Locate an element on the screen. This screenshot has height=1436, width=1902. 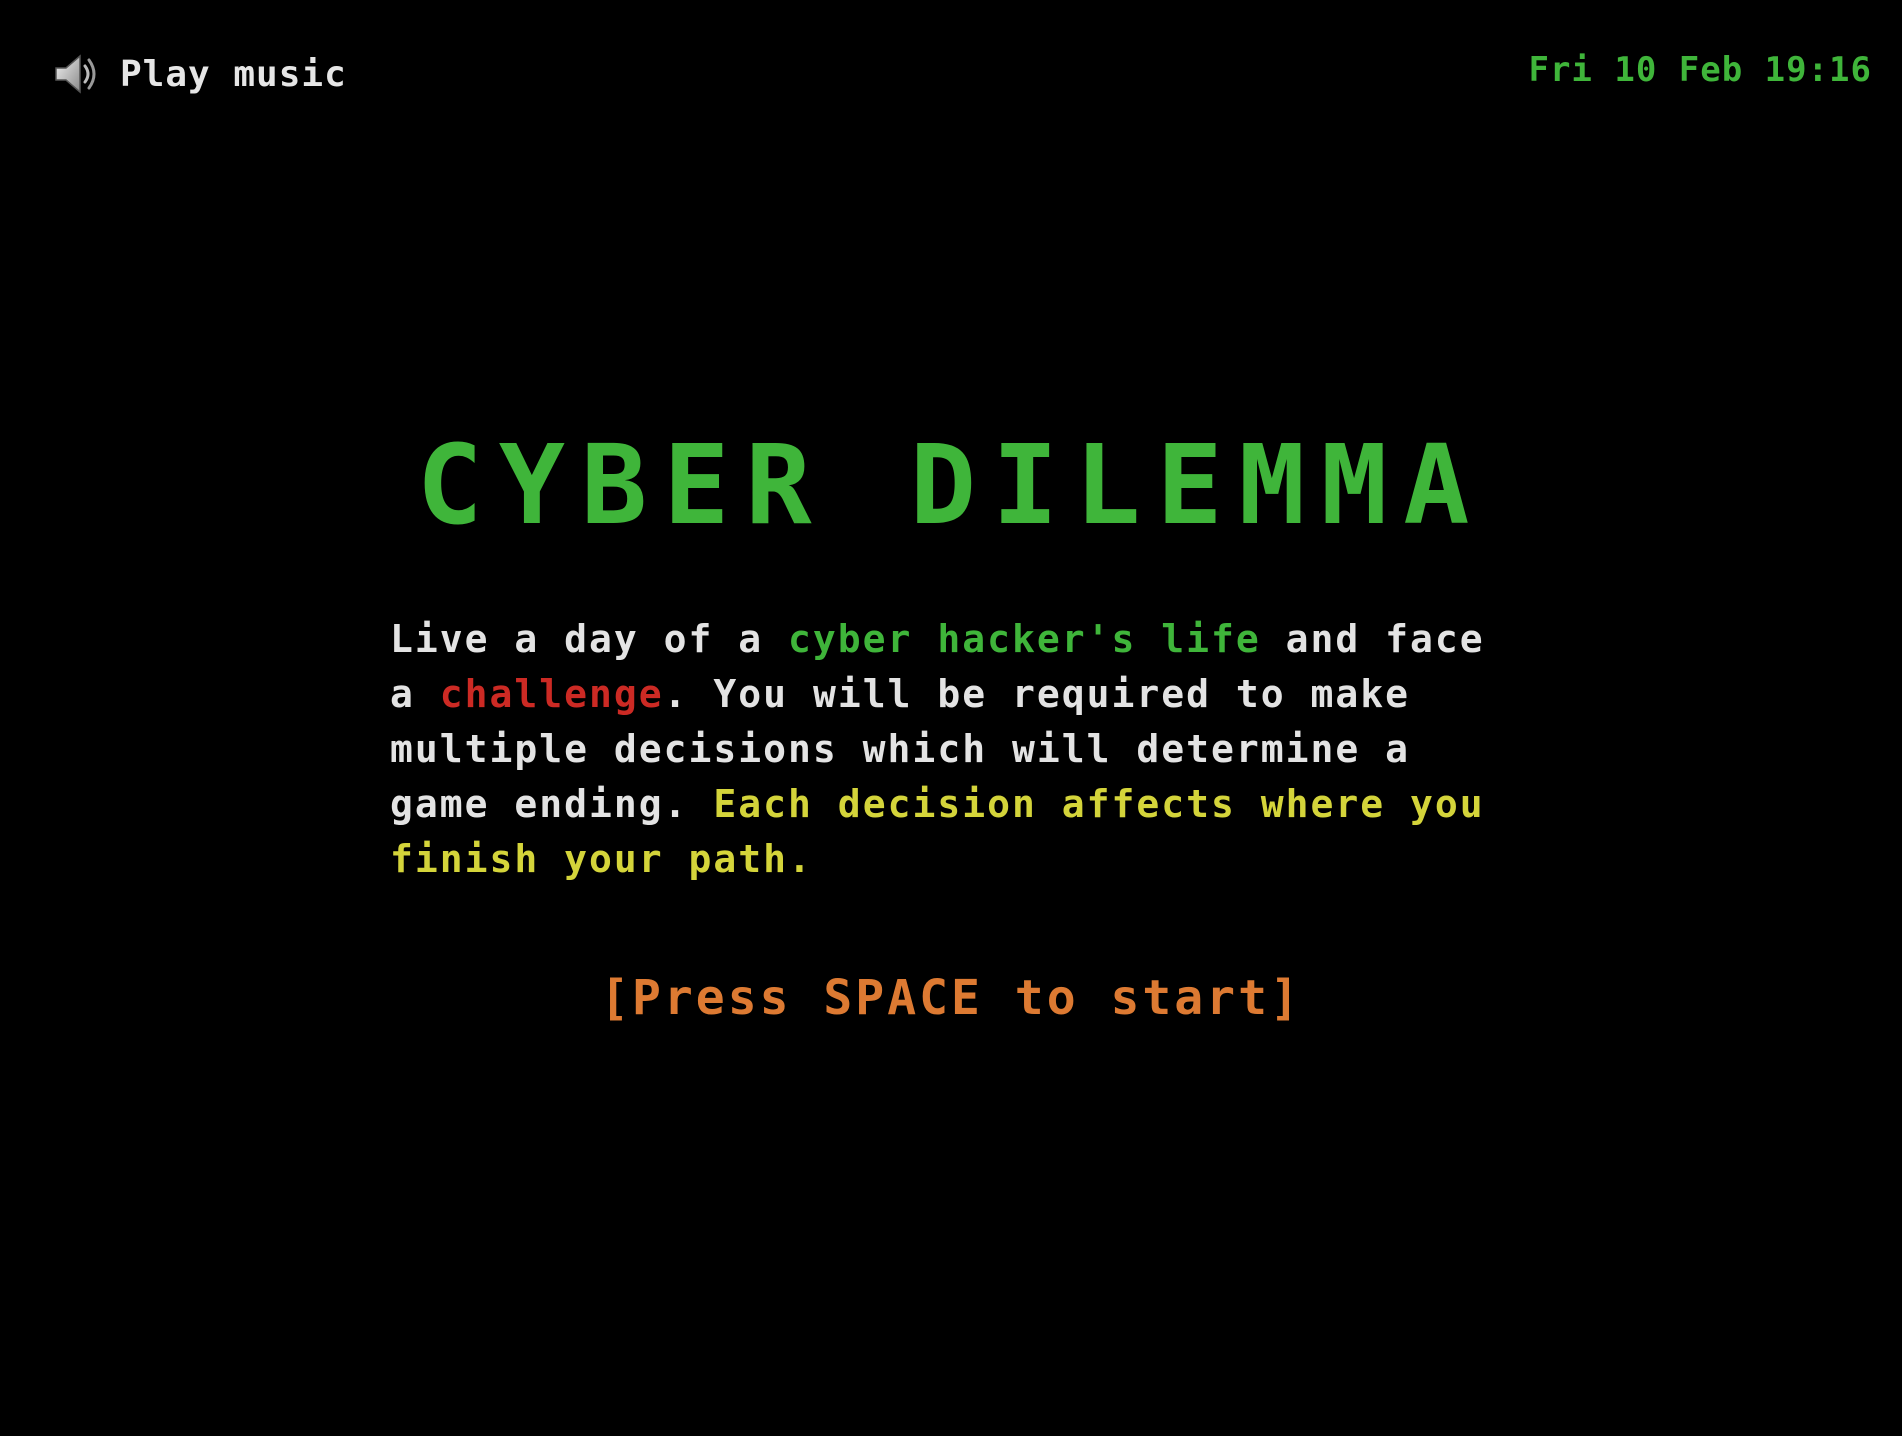
game-title: CYBER DILEMMA is located at coordinates (951, 485).